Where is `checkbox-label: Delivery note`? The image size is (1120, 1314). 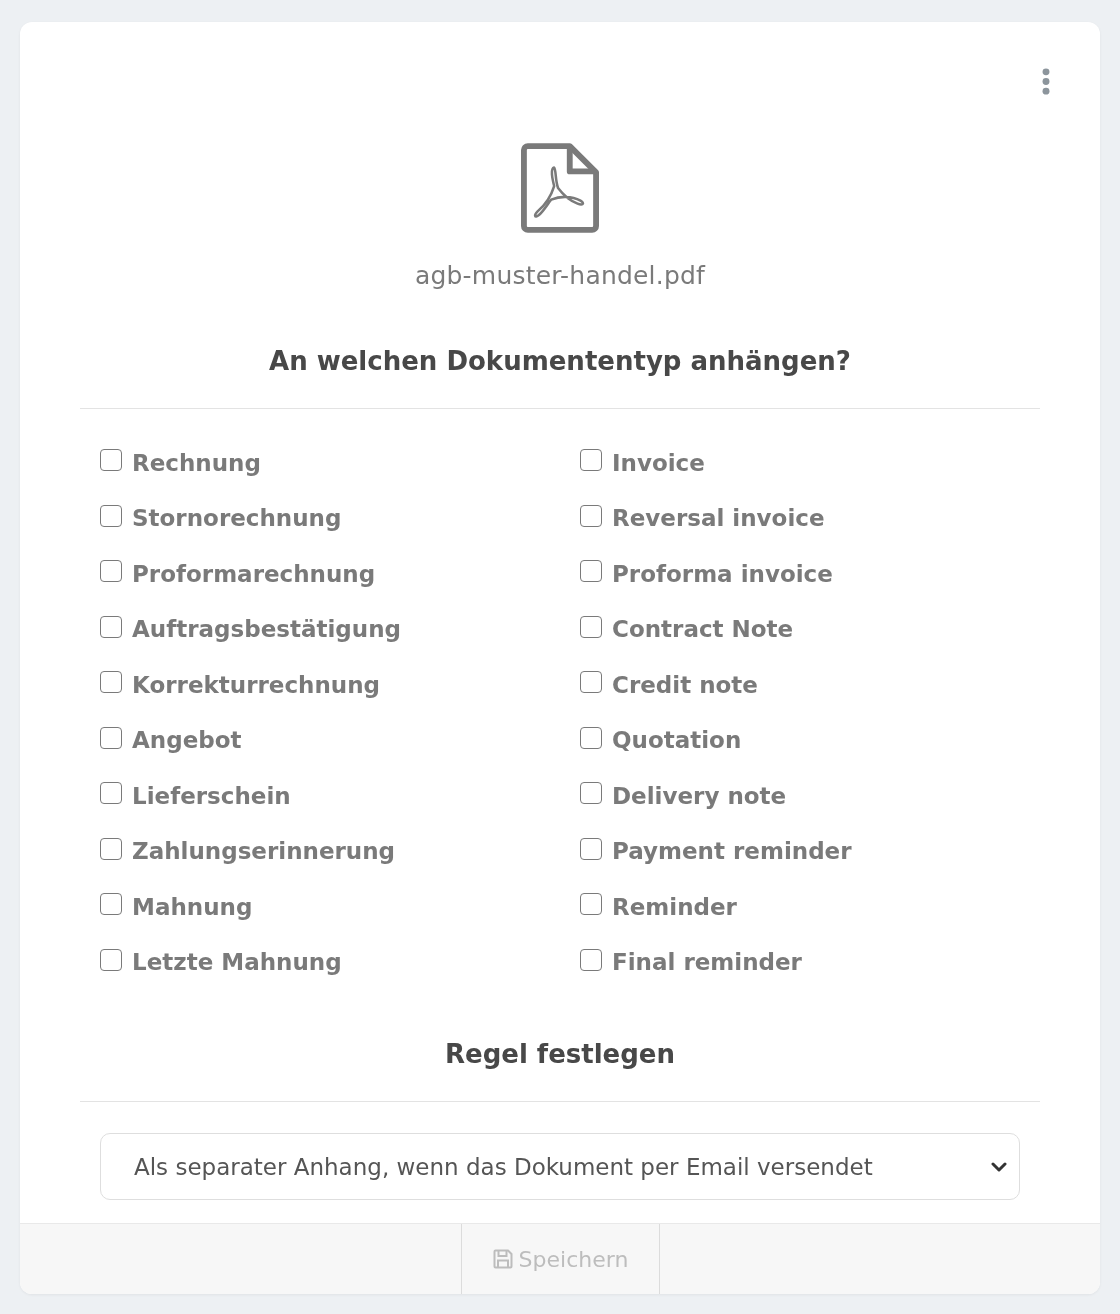
checkbox-label: Delivery note is located at coordinates (699, 795).